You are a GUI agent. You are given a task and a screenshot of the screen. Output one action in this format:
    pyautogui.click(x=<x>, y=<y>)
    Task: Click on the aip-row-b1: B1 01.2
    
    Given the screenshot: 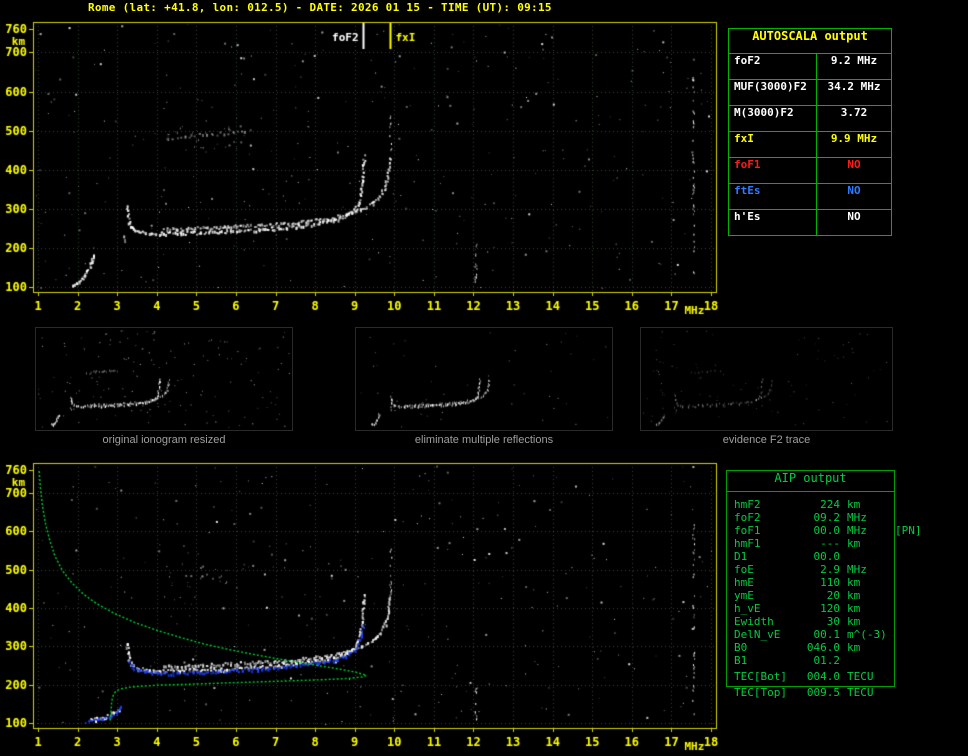 What is the action you would take?
    pyautogui.click(x=810, y=660)
    